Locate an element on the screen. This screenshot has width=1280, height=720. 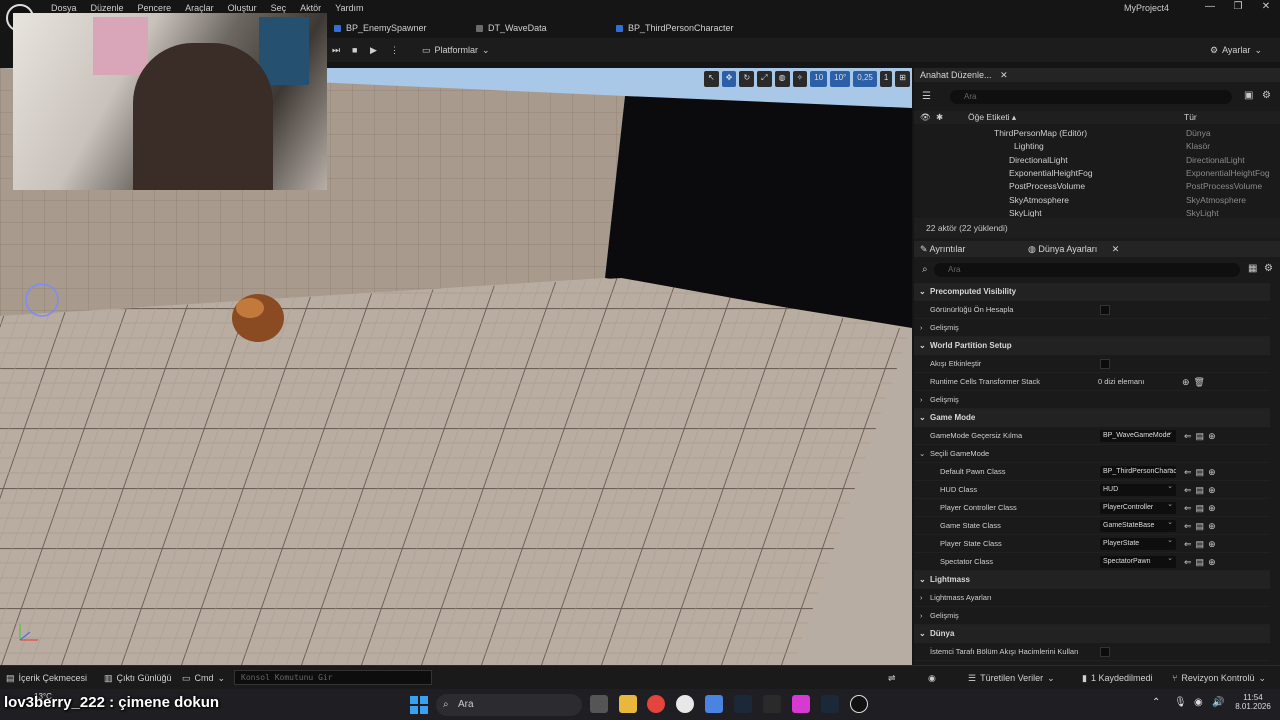
volume-icon: 🔊 is located at coordinates (1218, 702).